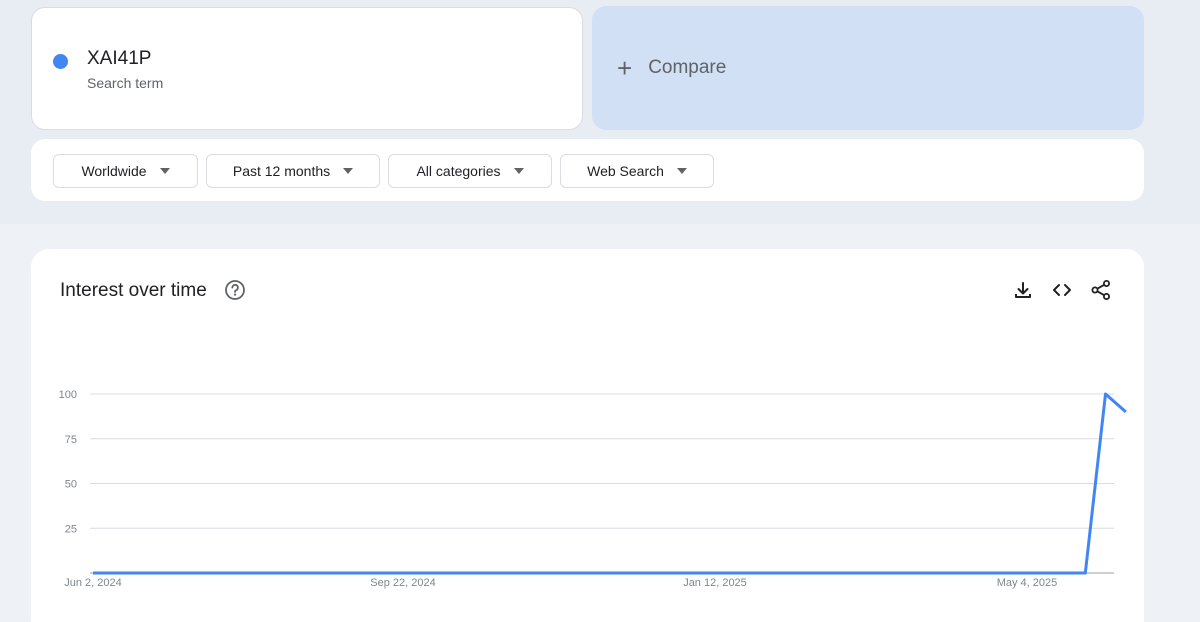 The image size is (1200, 622). What do you see at coordinates (402, 583) in the screenshot?
I see `x-tick-label: Sep 22, 2024` at bounding box center [402, 583].